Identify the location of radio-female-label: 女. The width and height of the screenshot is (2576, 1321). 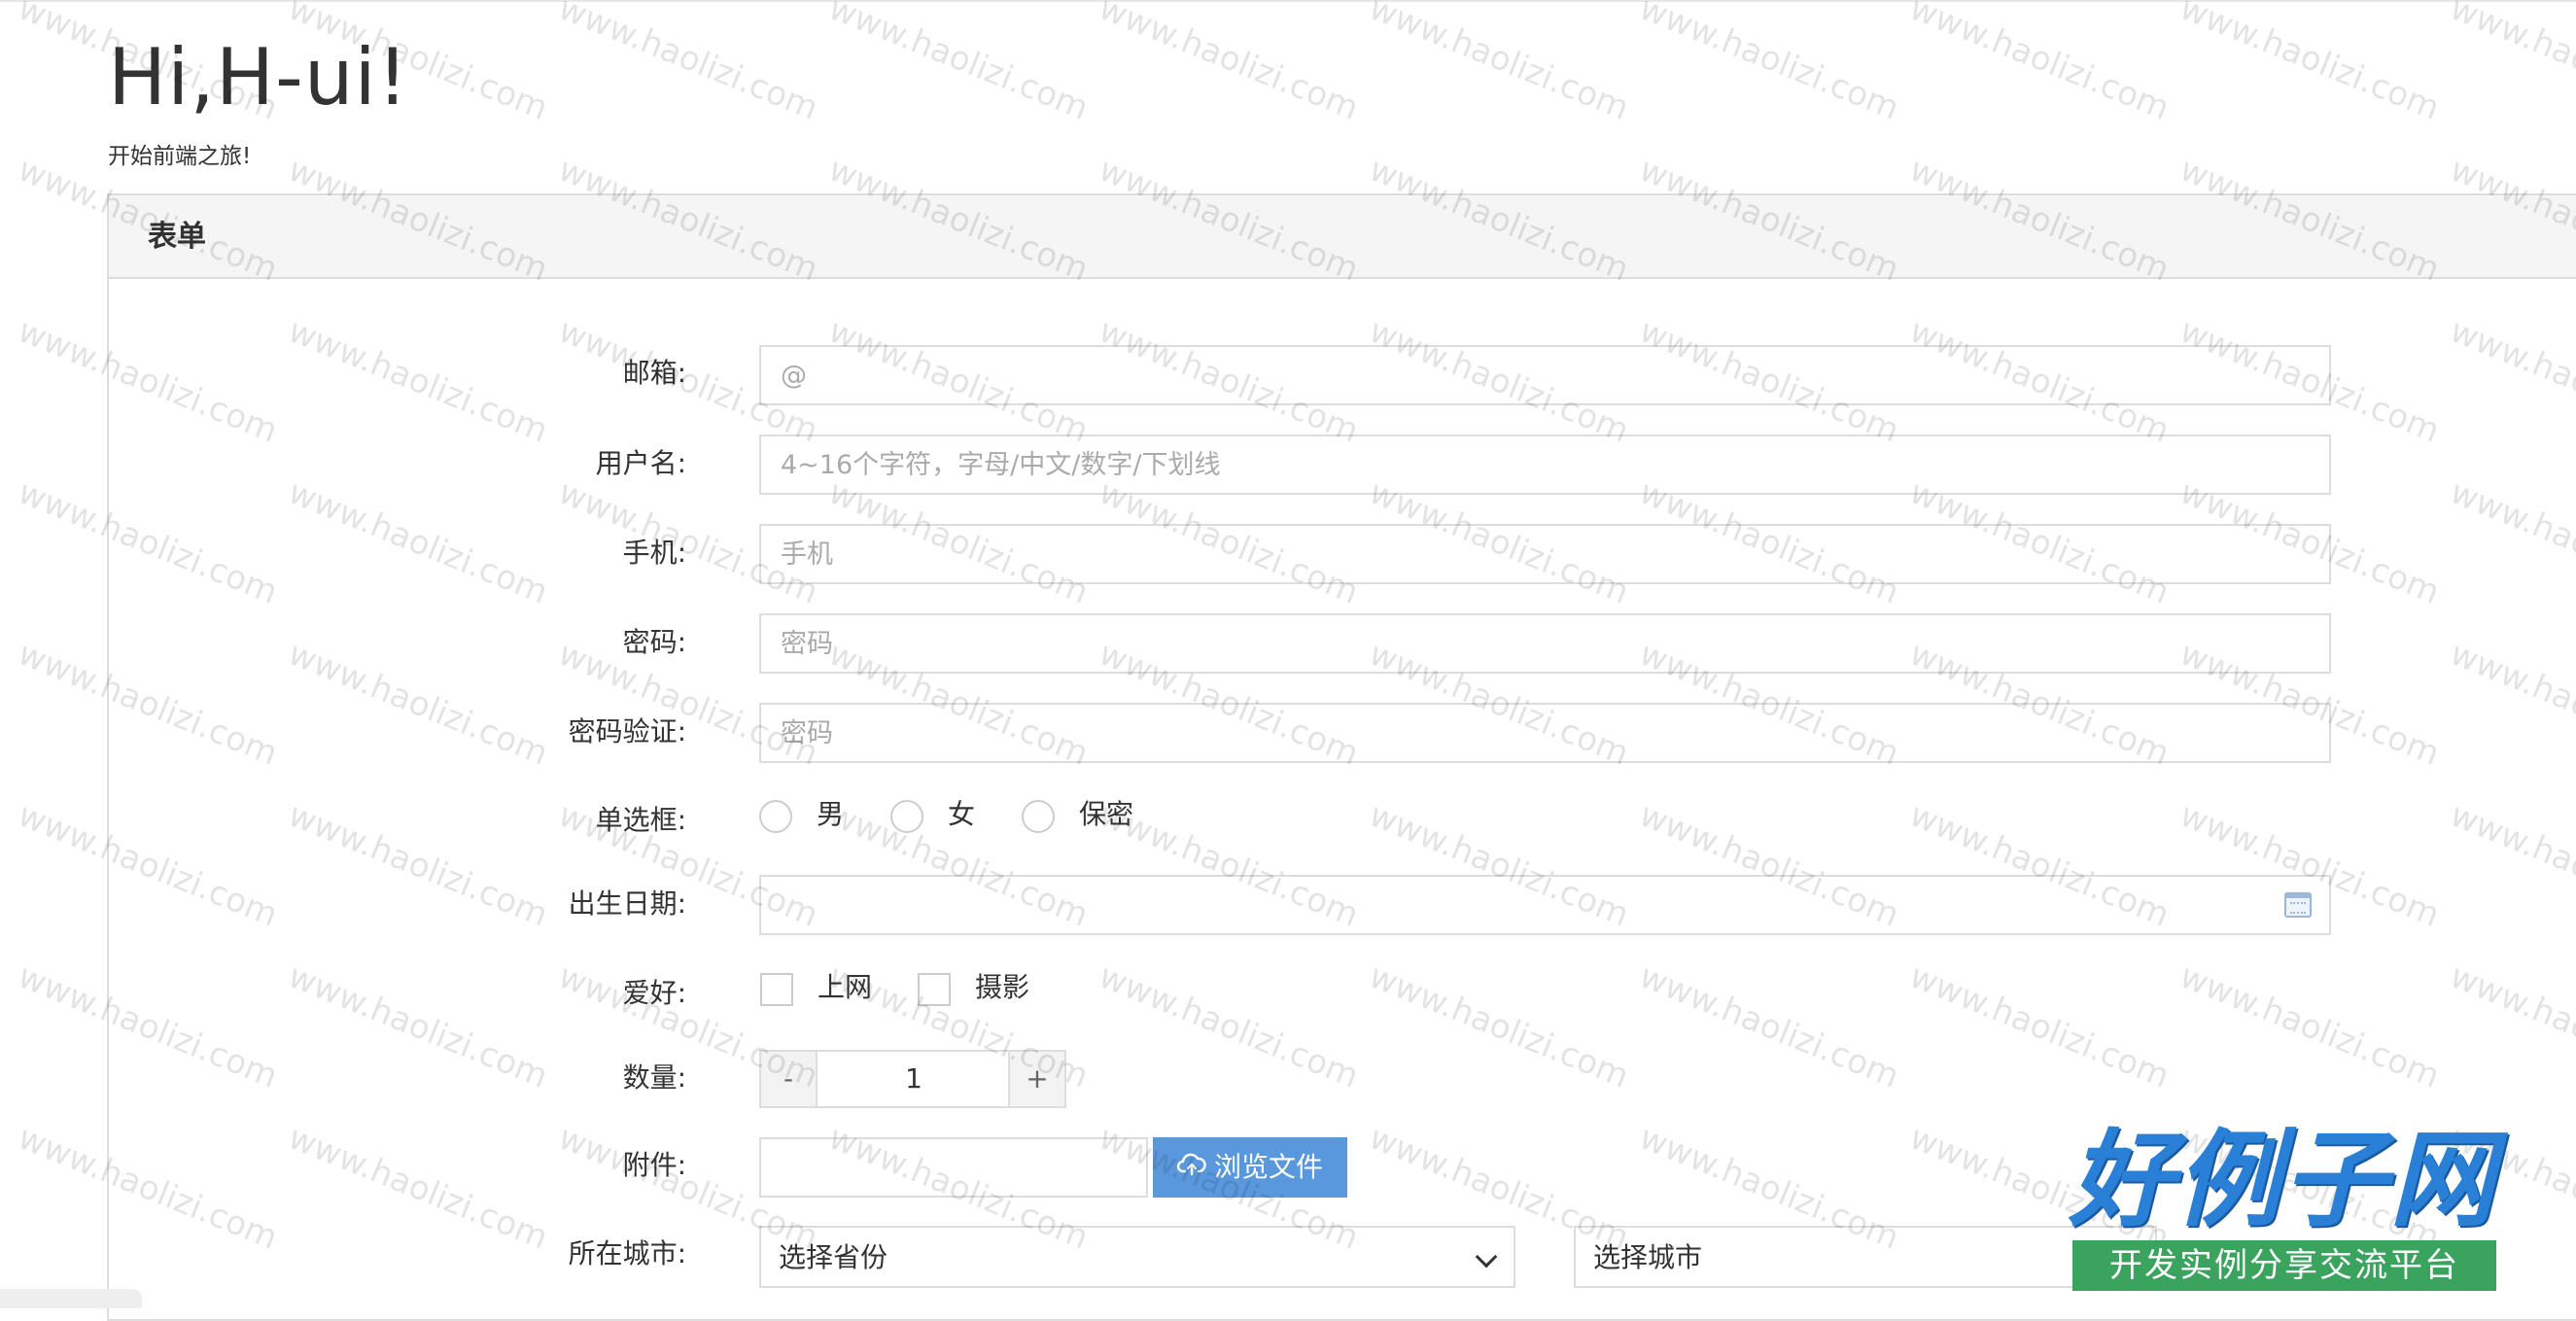
(962, 814).